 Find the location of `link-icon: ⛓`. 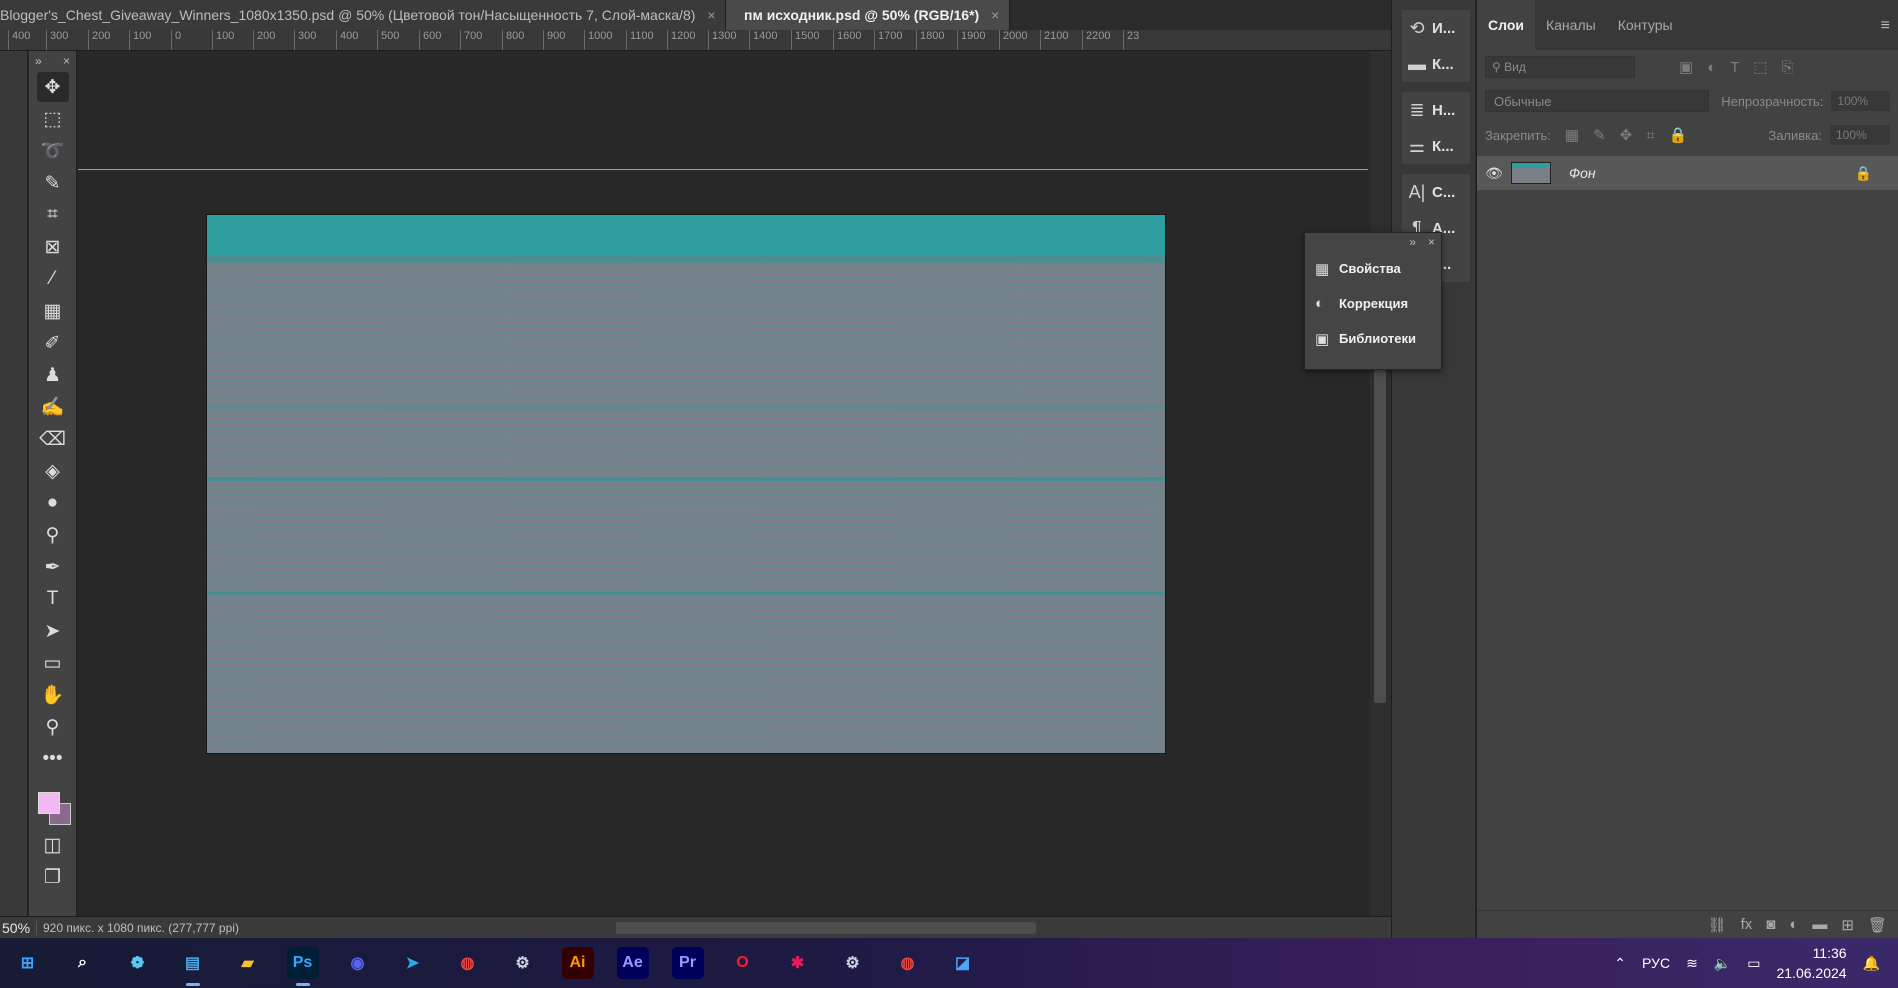

link-icon: ⛓ is located at coordinates (1717, 925).